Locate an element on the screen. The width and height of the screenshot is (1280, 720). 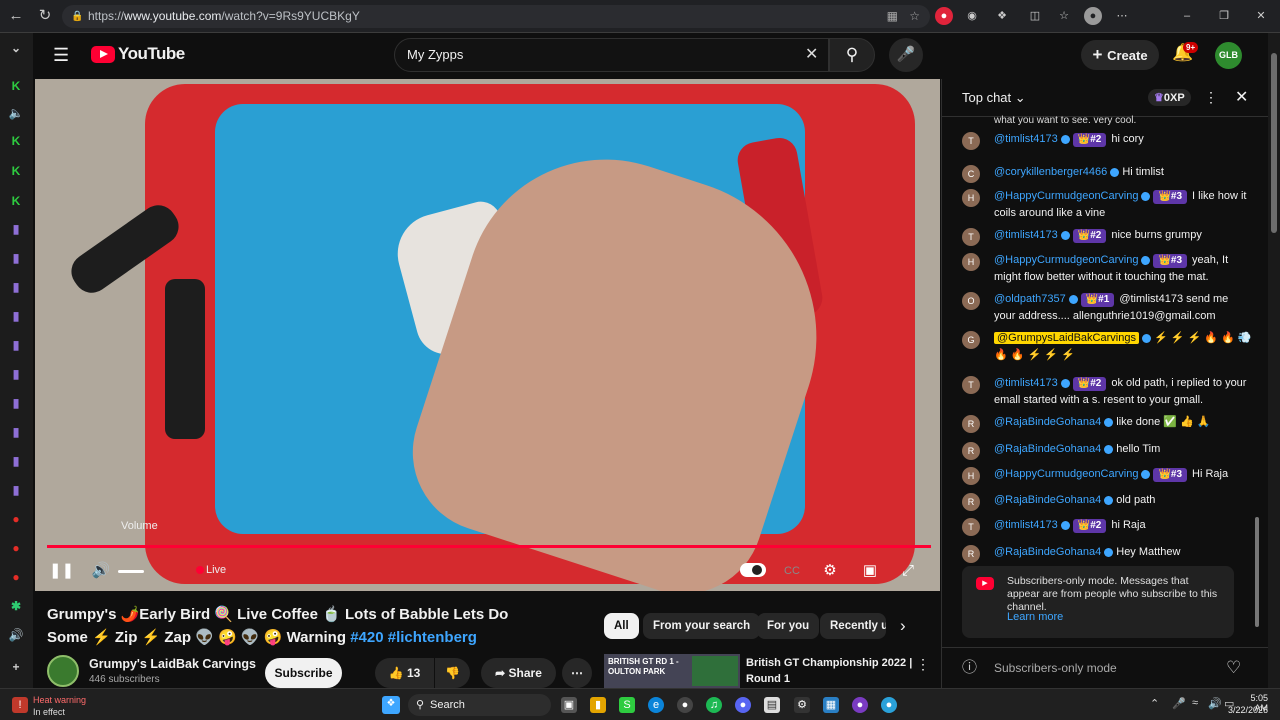
puzzle-icon: ❖ is located at coordinates (1002, 16).